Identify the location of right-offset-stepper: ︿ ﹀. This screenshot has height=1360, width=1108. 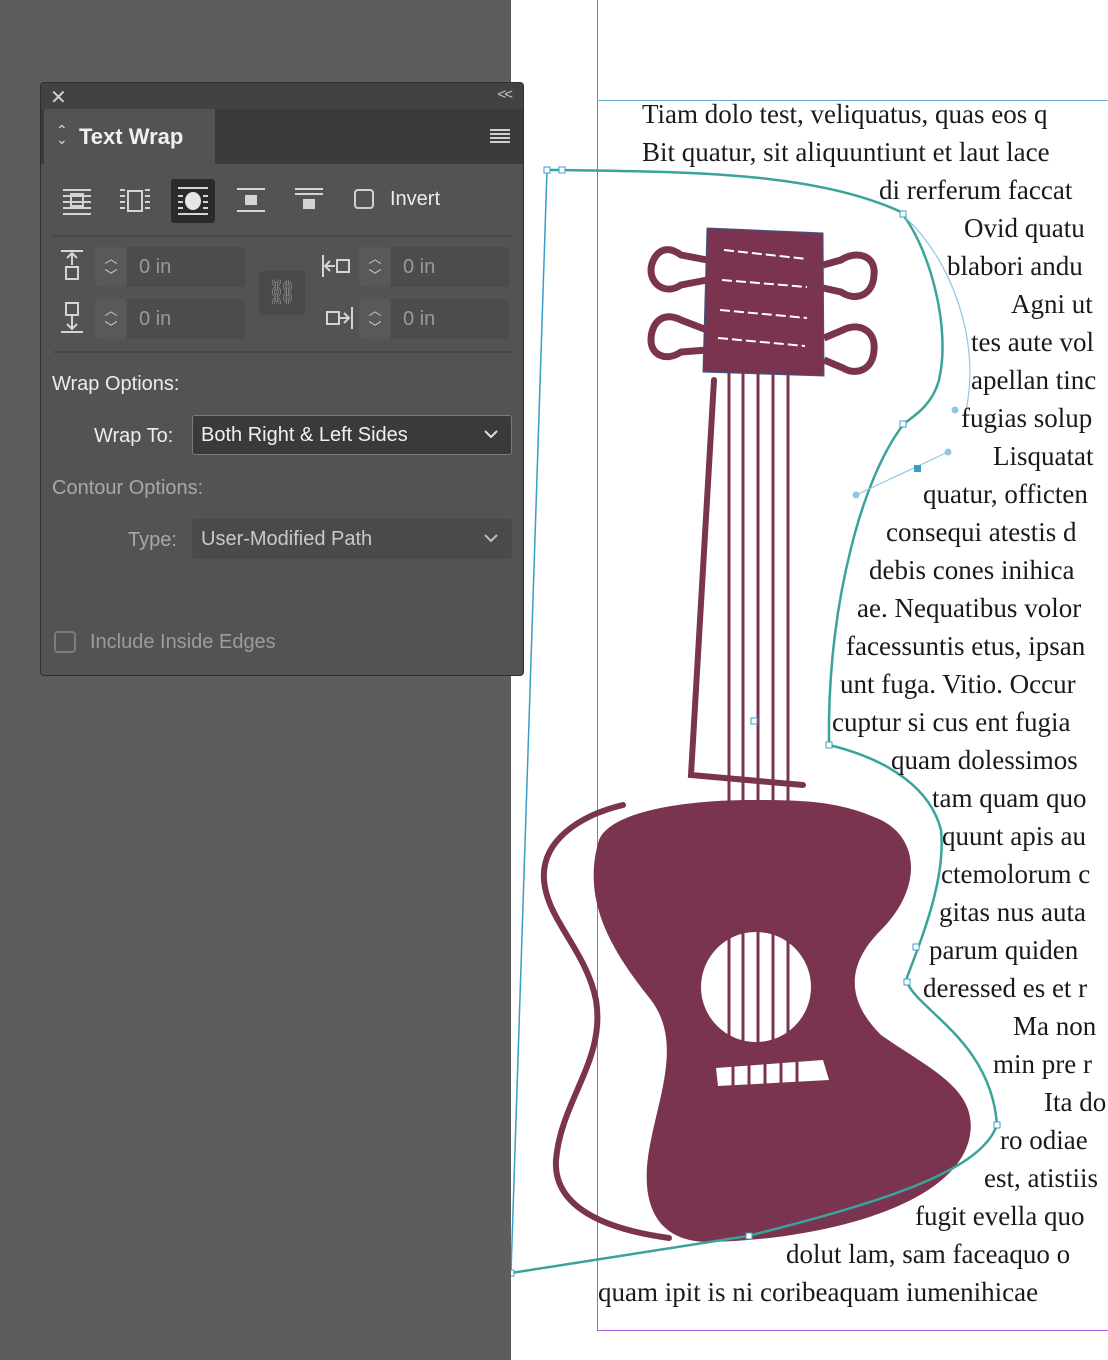
(375, 319).